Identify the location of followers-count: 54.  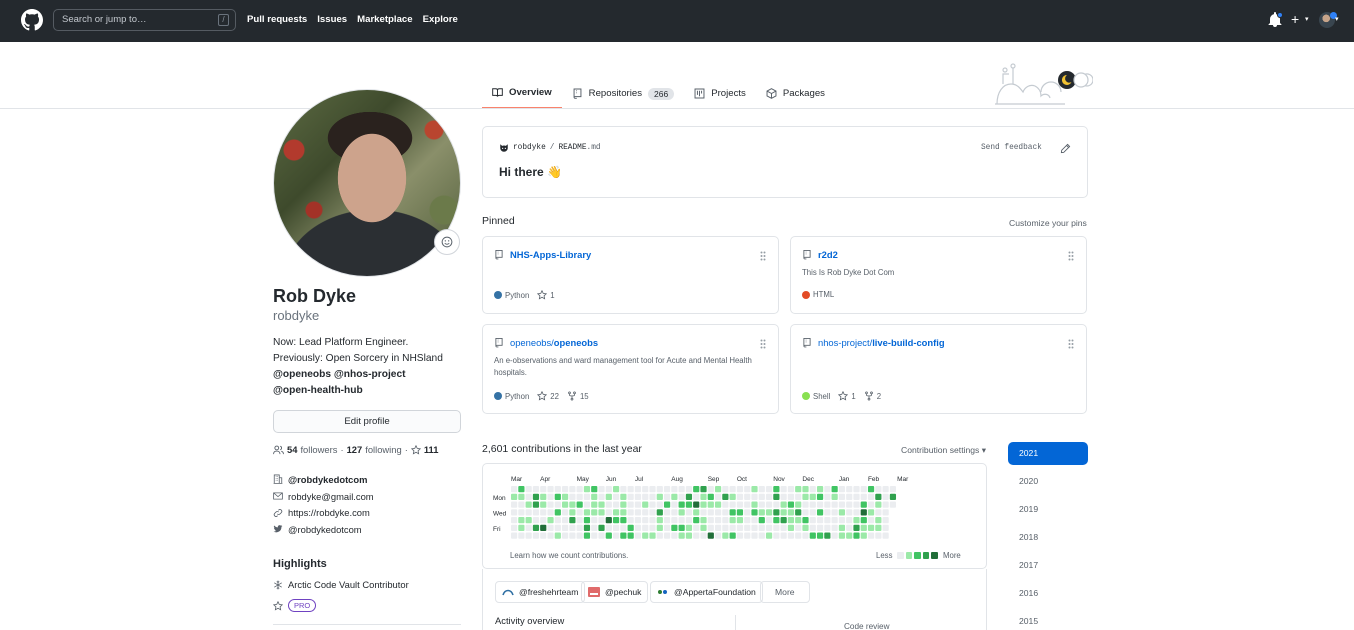
(292, 449).